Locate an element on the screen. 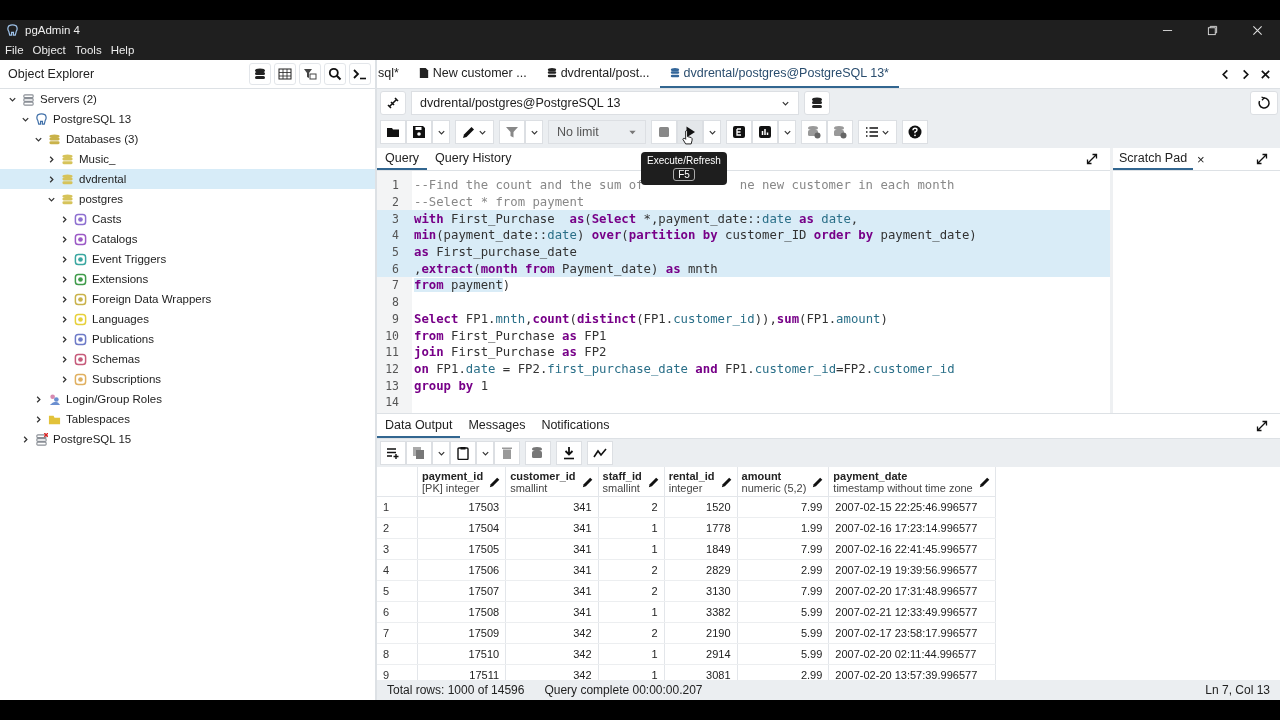 This screenshot has height=720, width=1280. filter-options-button is located at coordinates (534, 132).